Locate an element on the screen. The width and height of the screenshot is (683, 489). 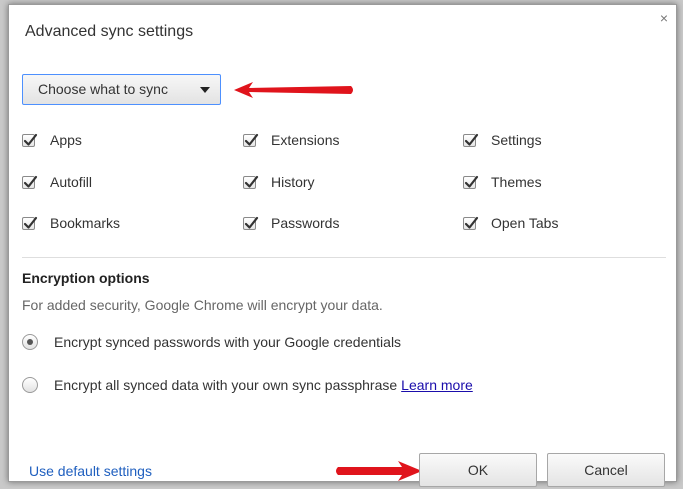
sync-item-autofill: Autofill is located at coordinates (57, 182).